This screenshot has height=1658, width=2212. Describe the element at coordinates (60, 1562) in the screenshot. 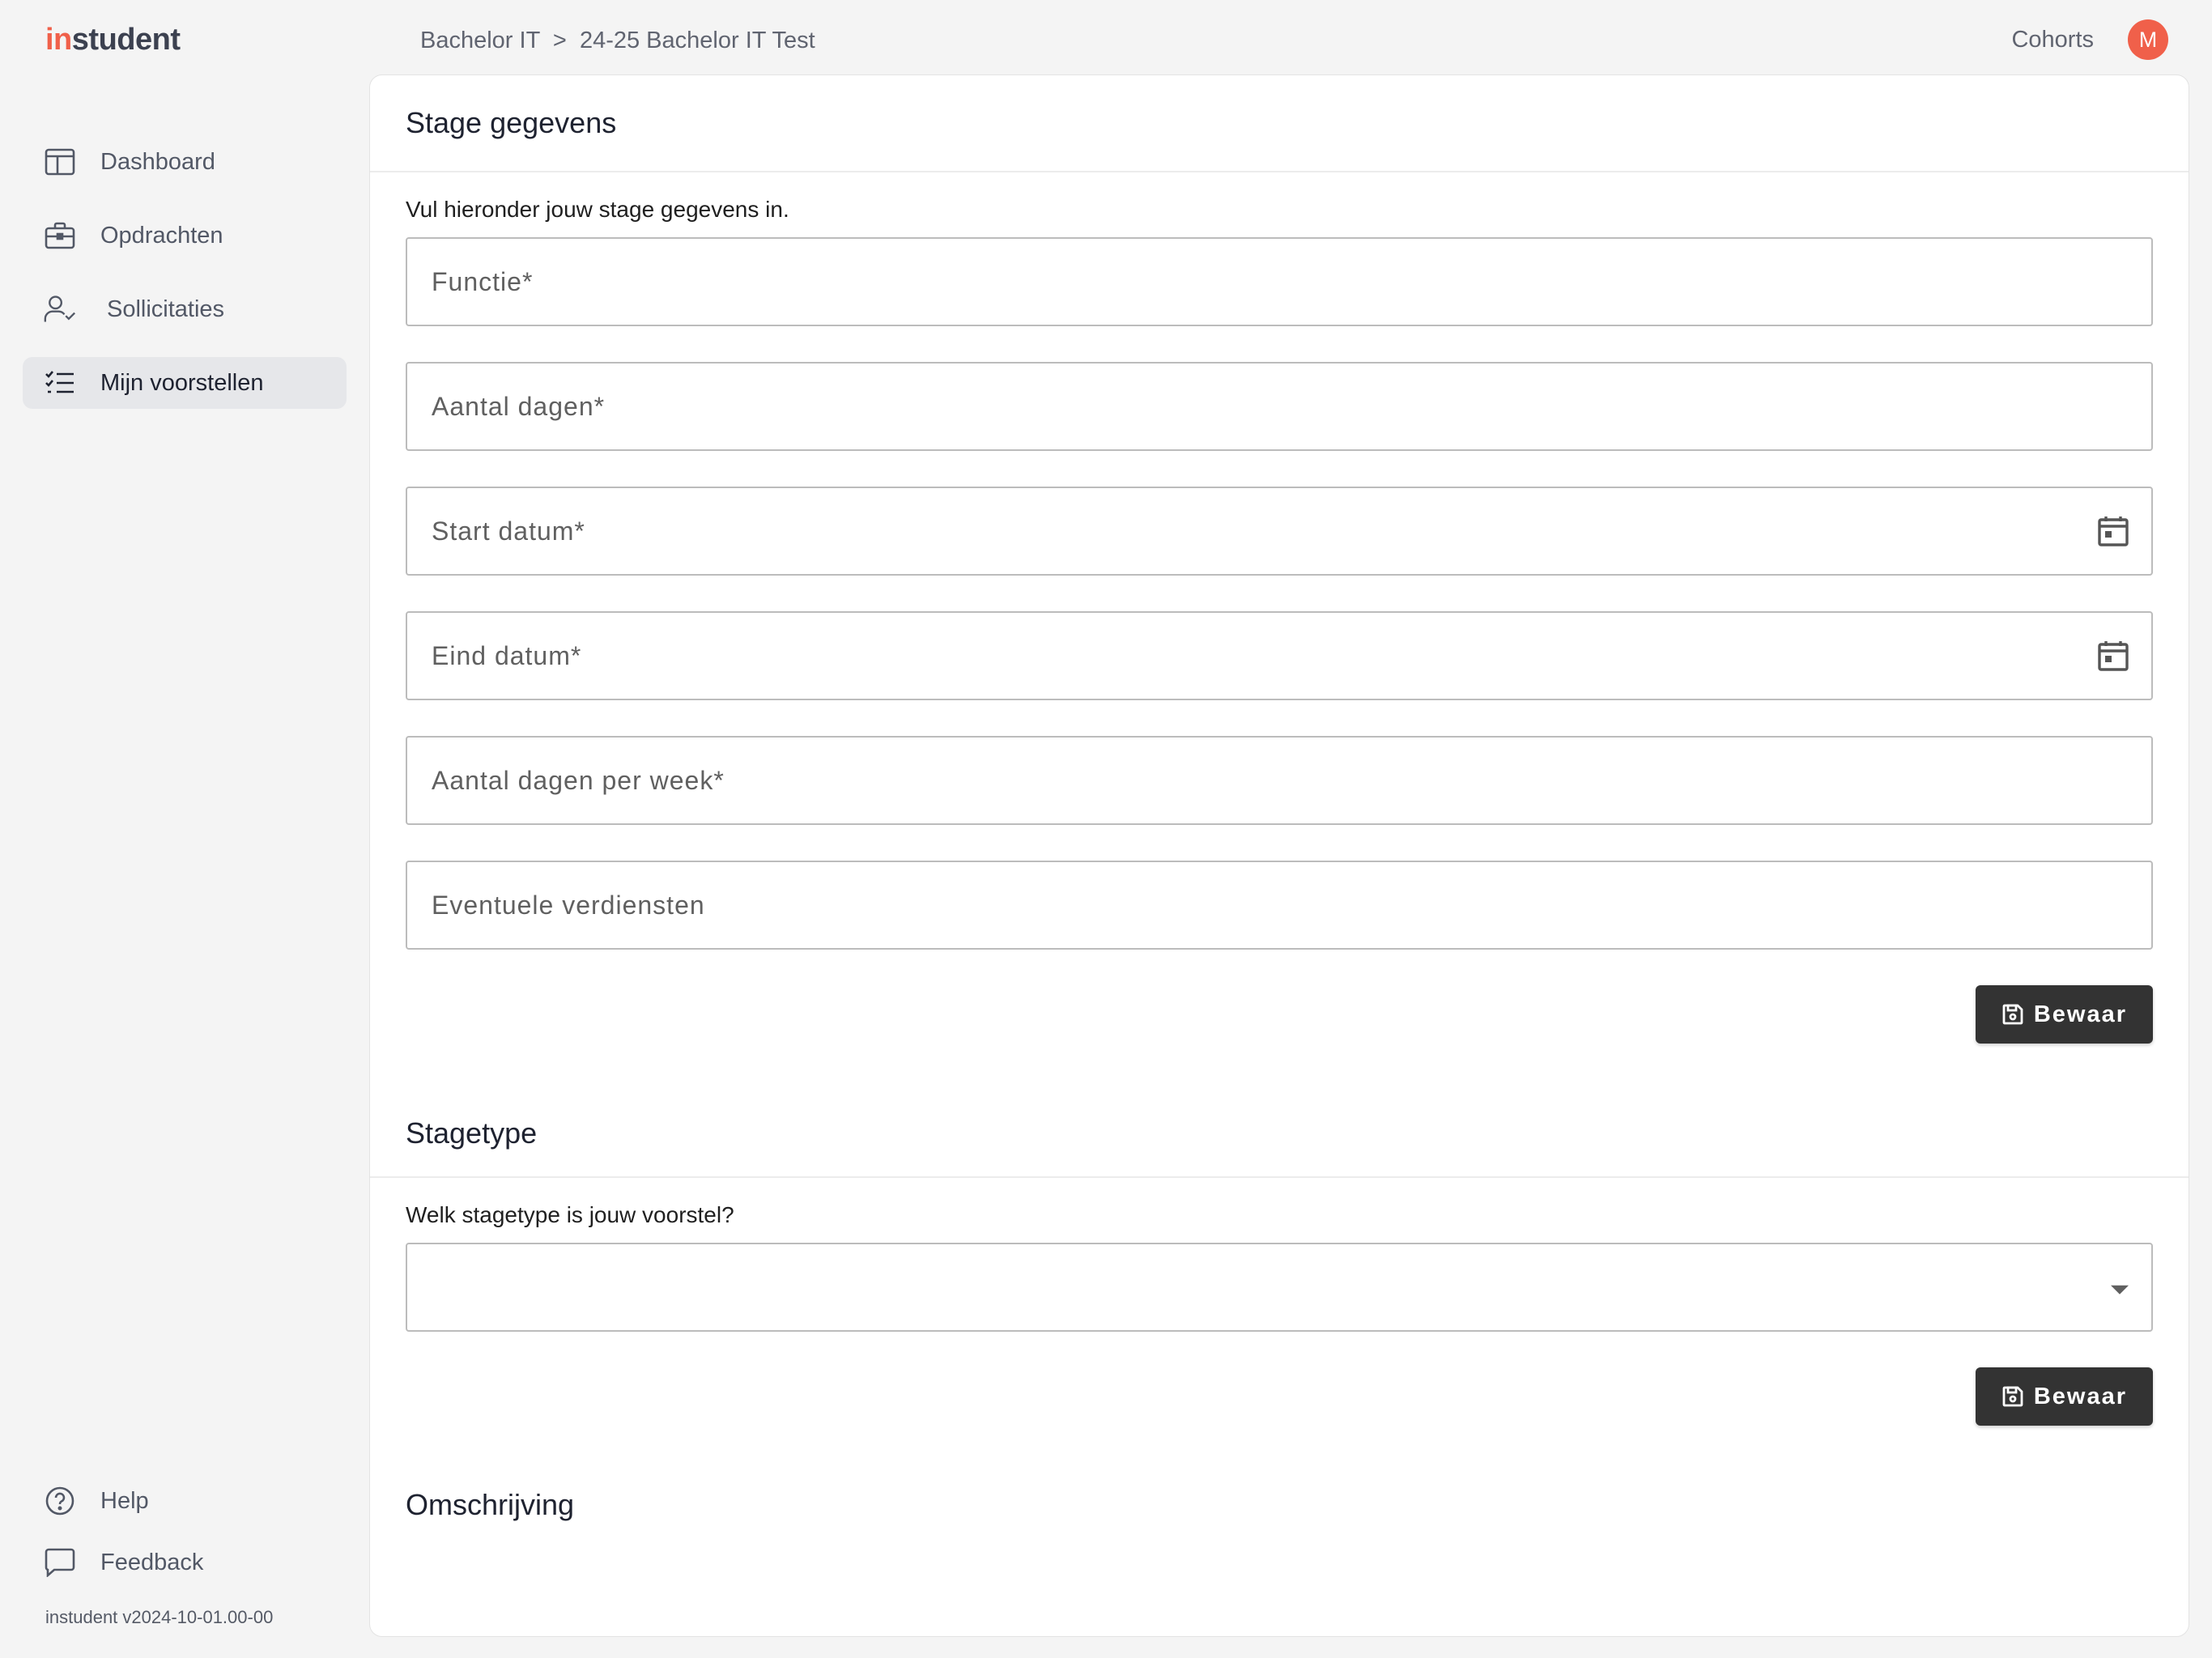

I see `message-icon` at that location.